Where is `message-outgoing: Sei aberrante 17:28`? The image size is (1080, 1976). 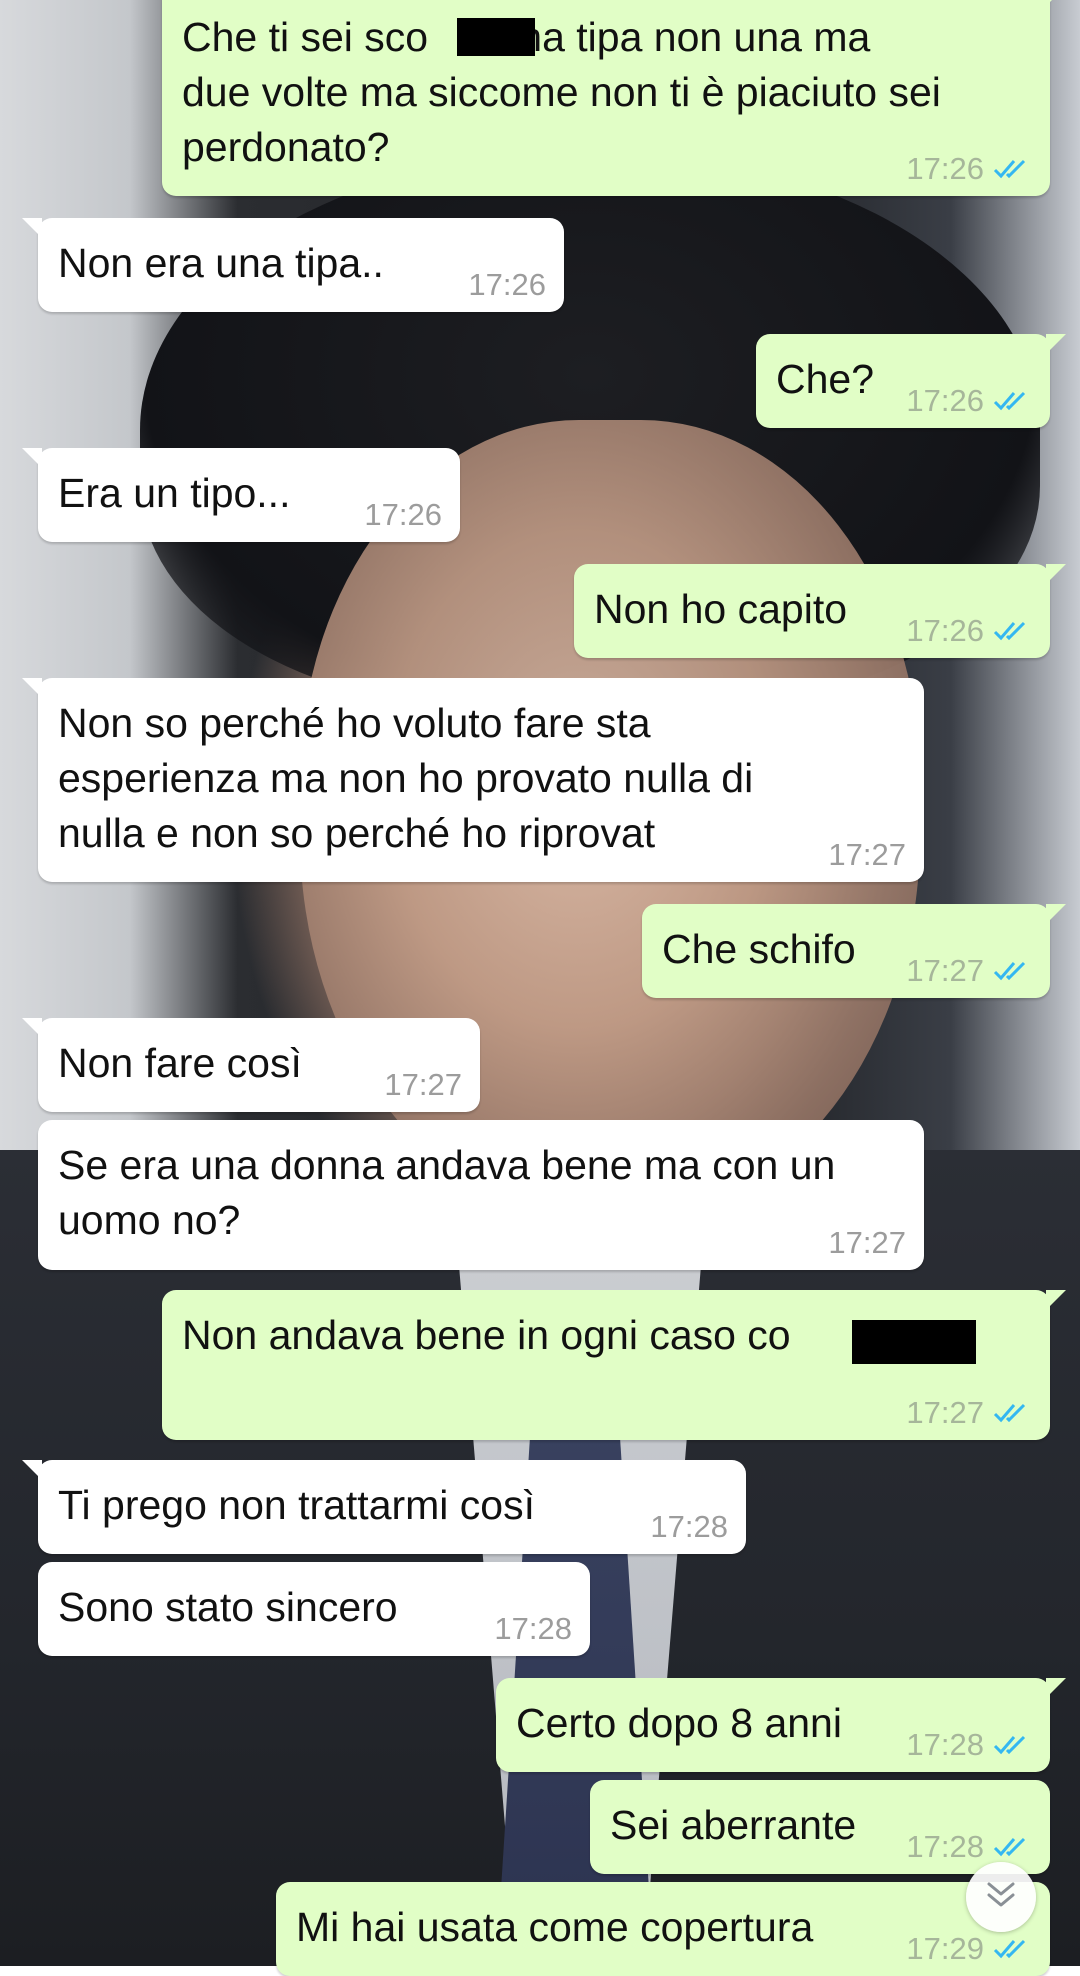
message-outgoing: Sei aberrante 17:28 is located at coordinates (820, 1827).